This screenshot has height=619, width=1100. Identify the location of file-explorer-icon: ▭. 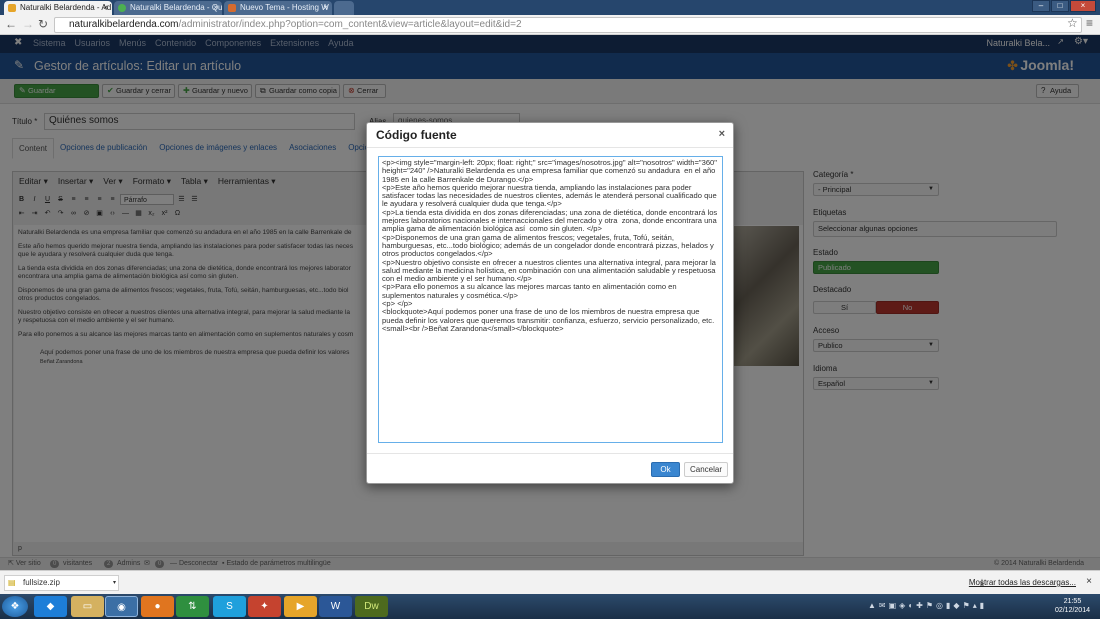
(87, 606).